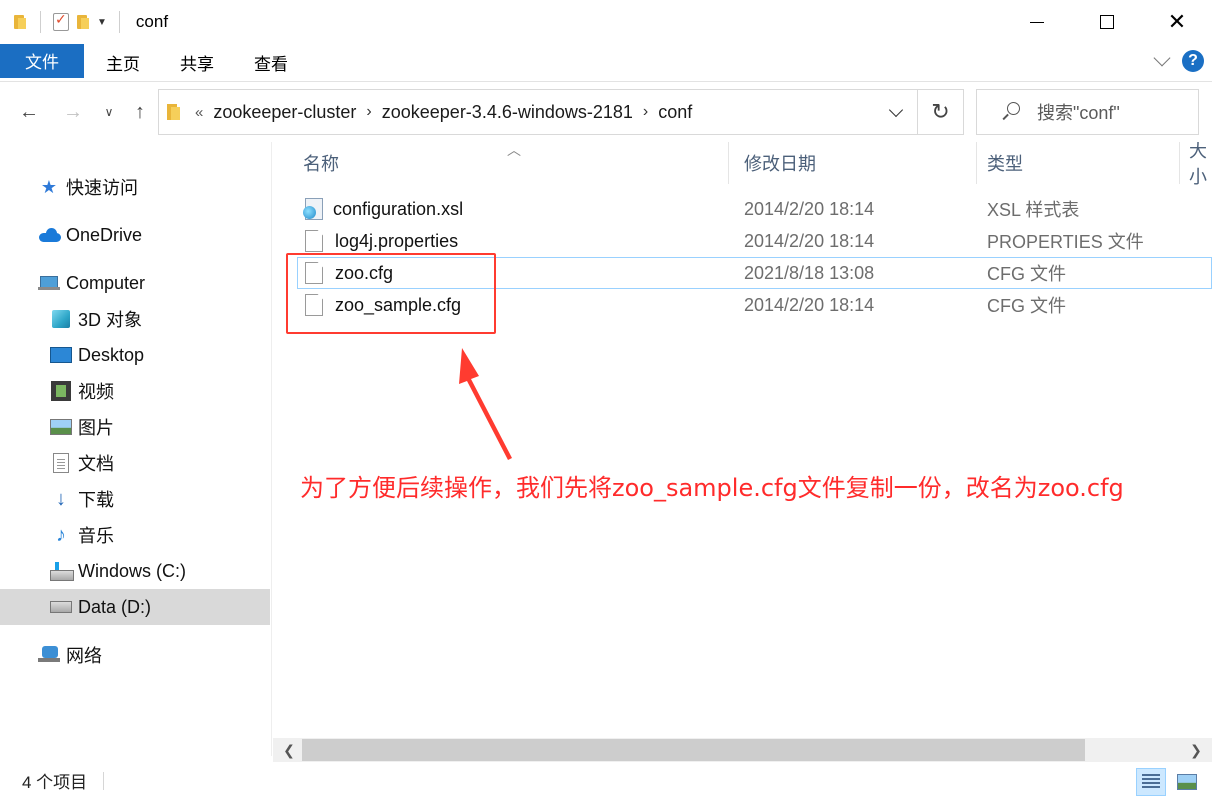  What do you see at coordinates (1065, 242) in the screenshot?
I see `file-type: PROPERTIES 文件` at bounding box center [1065, 242].